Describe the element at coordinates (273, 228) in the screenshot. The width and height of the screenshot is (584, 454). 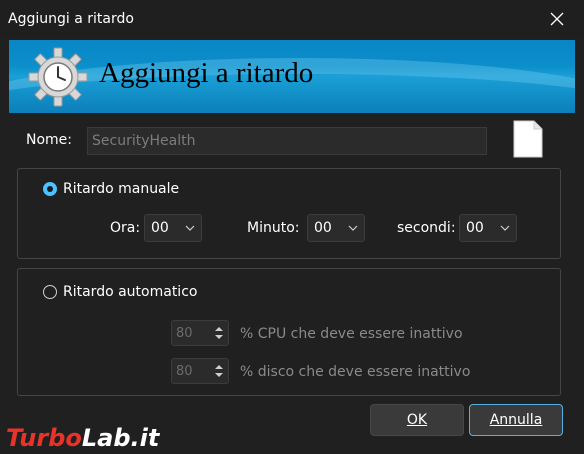
I see `minute-label: Minuto:` at that location.